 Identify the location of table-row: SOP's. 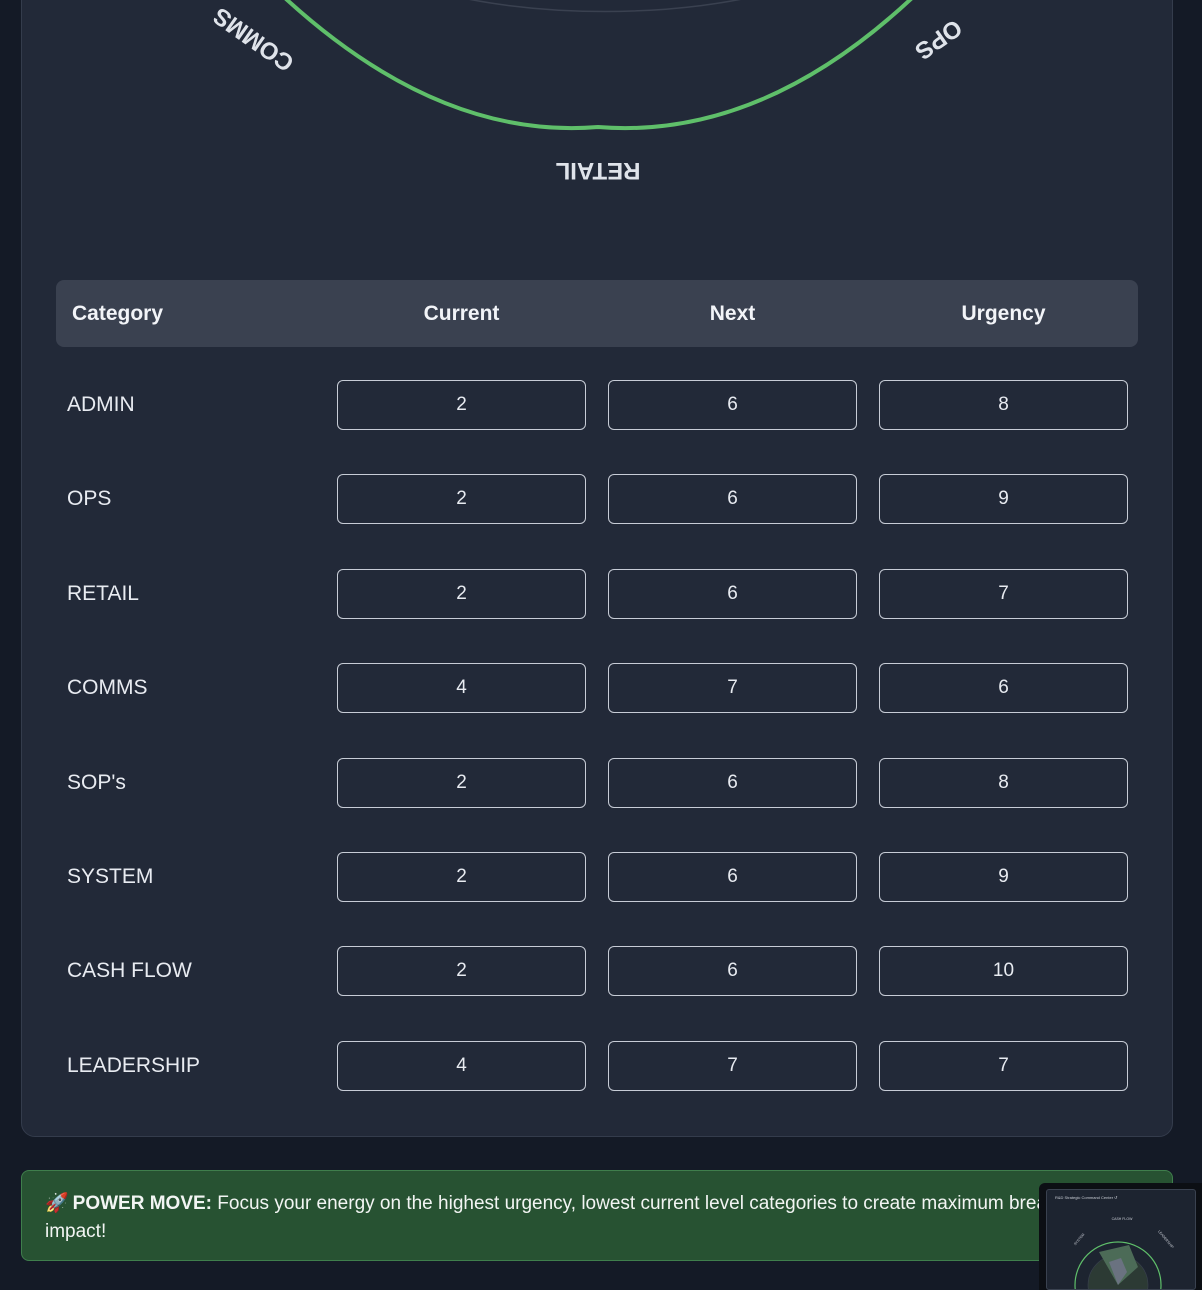
(597, 783).